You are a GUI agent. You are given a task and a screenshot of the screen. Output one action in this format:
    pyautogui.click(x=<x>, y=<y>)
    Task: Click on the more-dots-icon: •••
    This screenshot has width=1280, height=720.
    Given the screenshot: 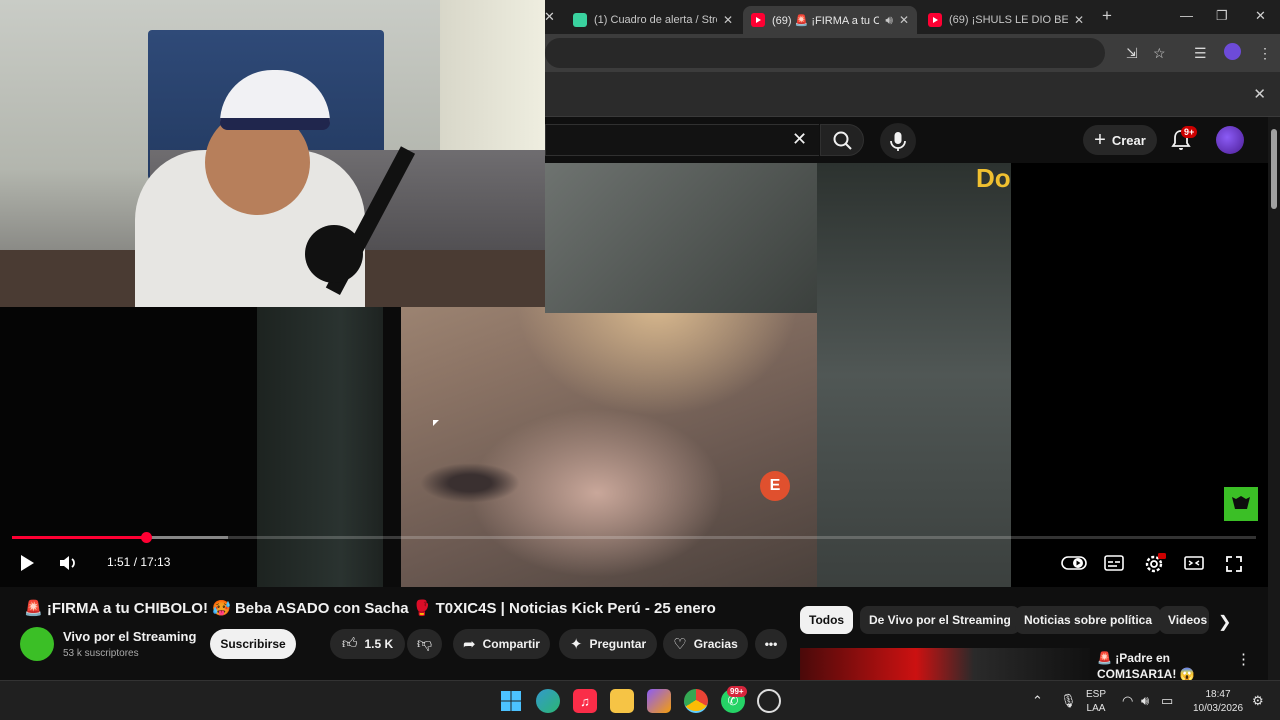 What is the action you would take?
    pyautogui.click(x=771, y=644)
    